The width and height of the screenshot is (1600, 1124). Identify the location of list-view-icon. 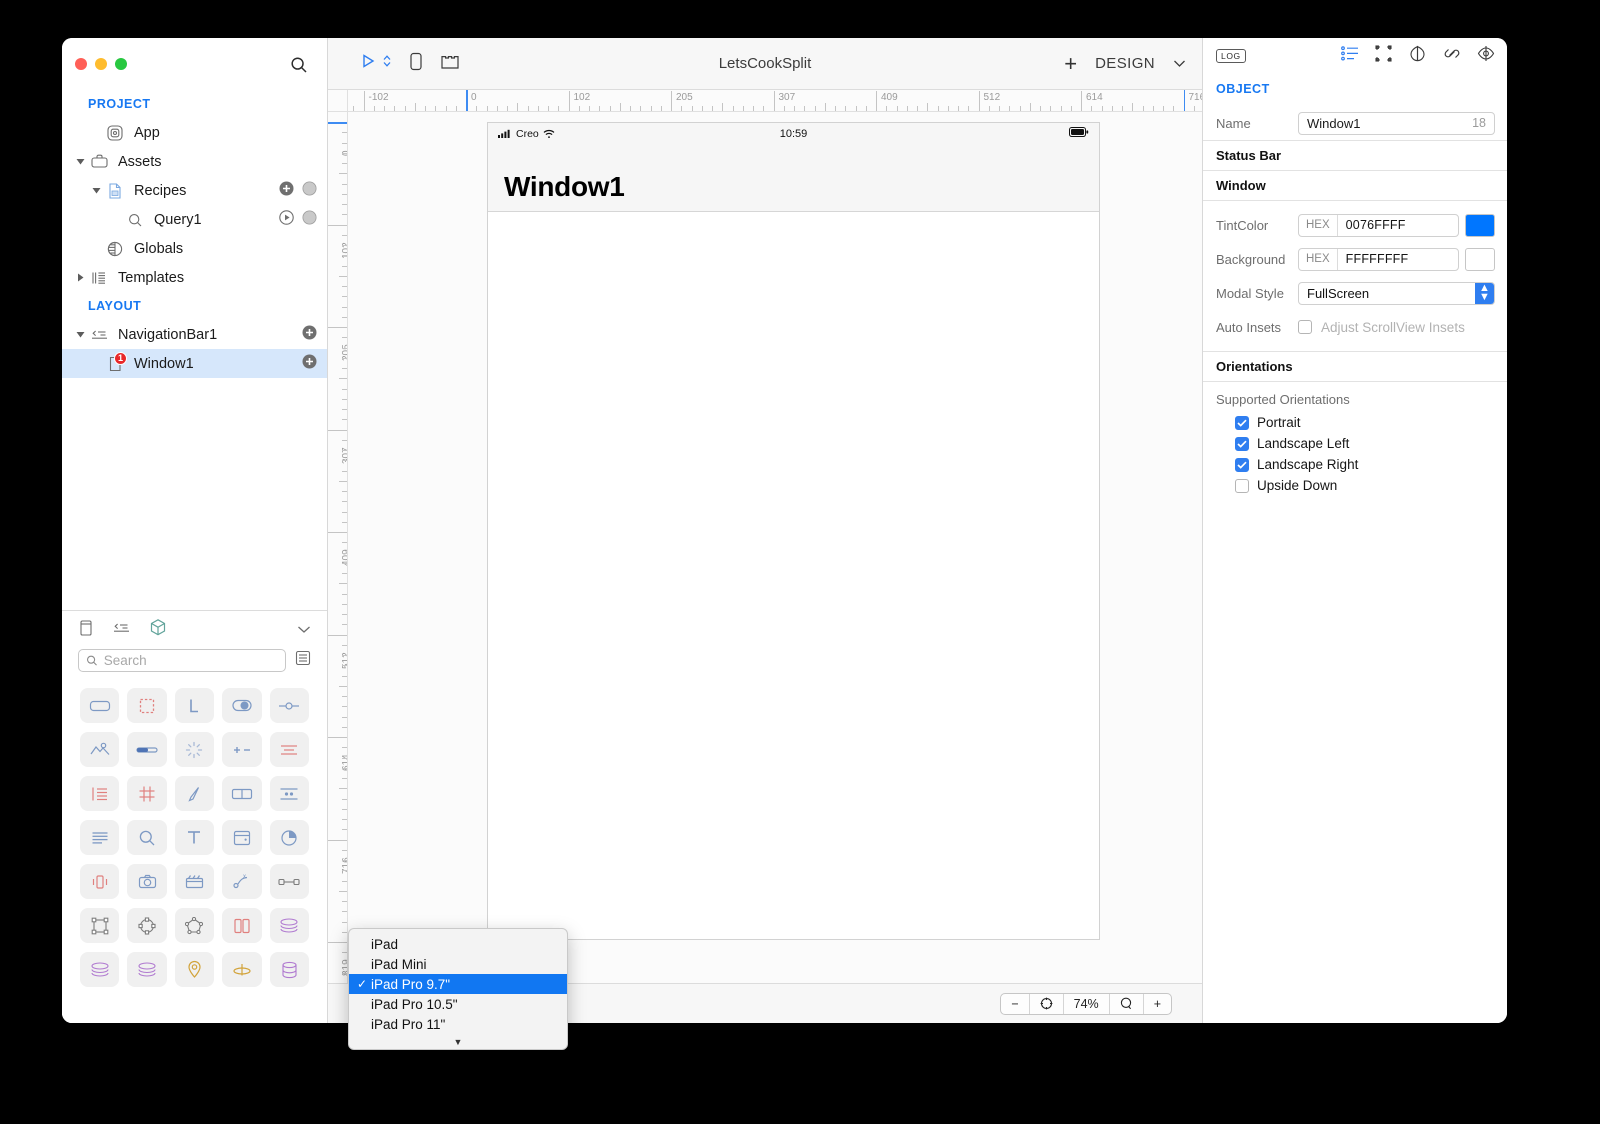
(303, 660).